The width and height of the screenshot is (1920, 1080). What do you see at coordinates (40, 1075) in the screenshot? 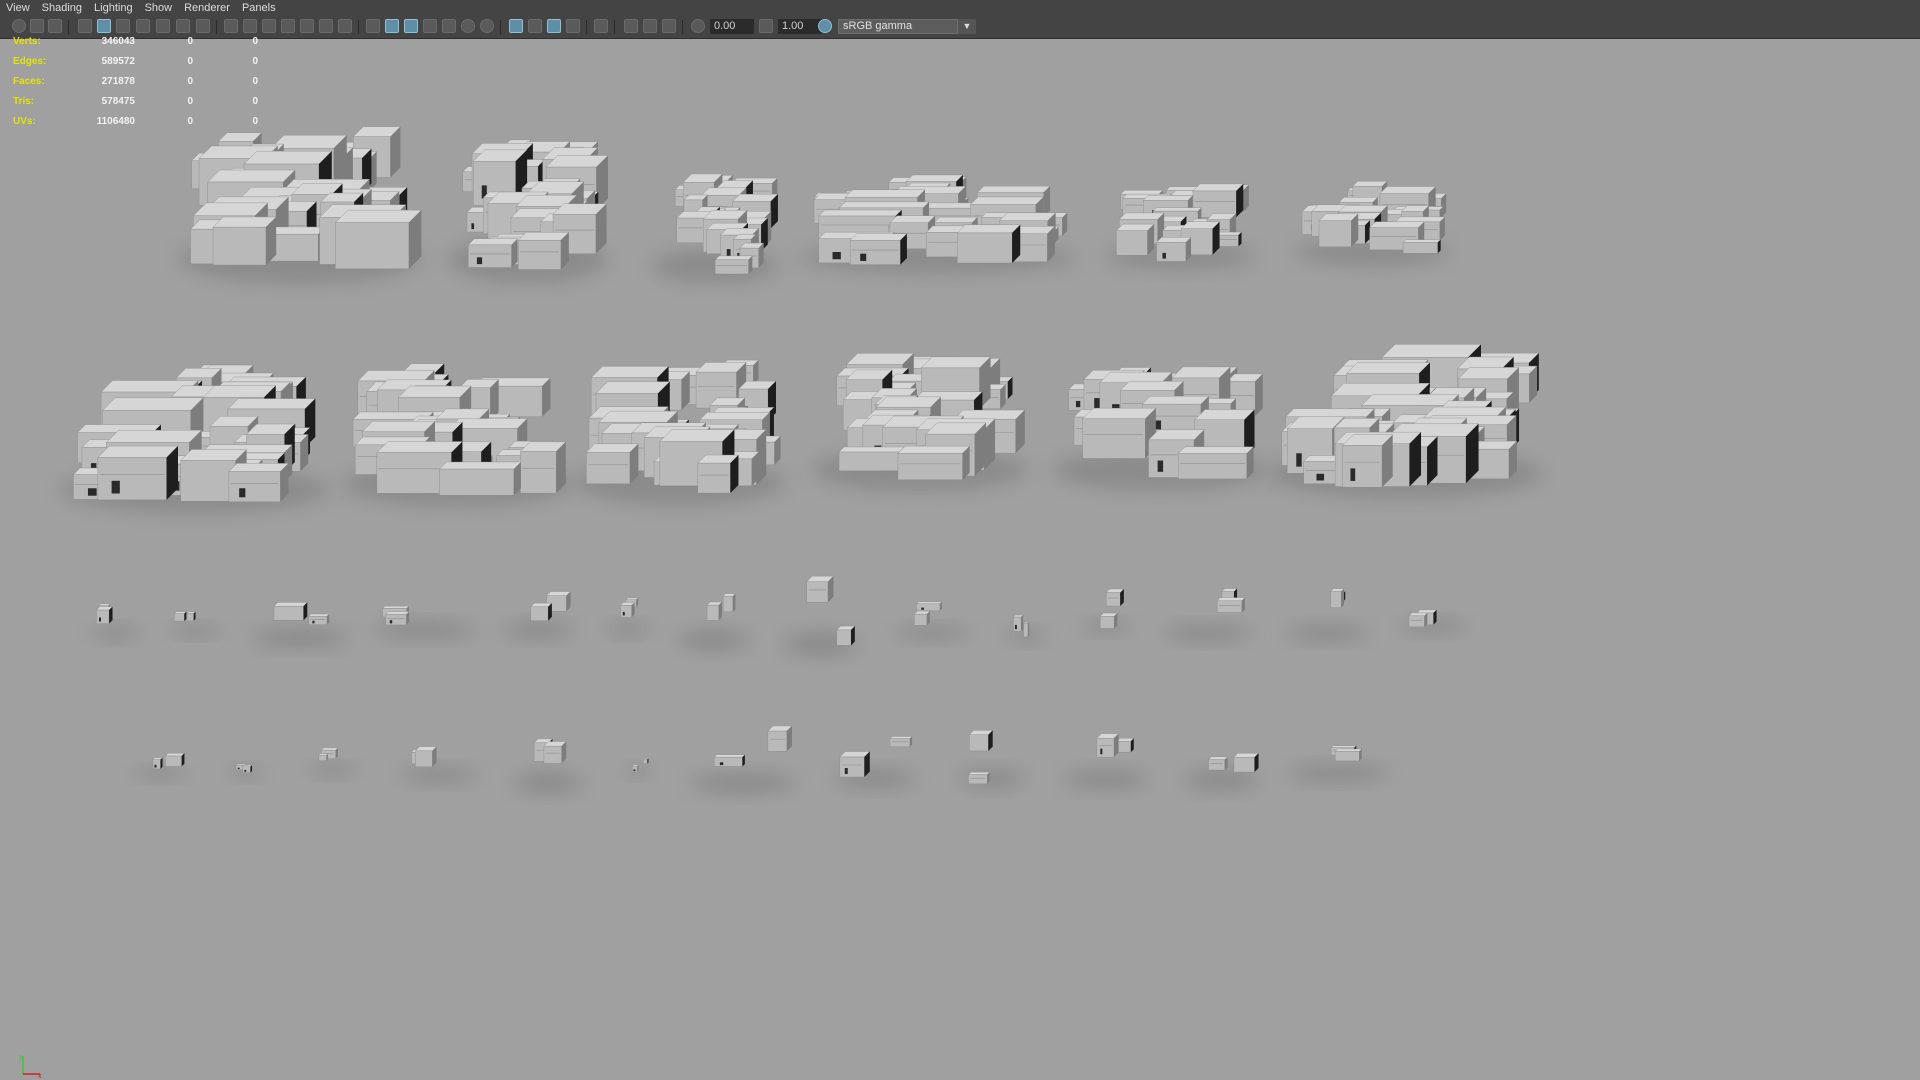
I see `axis-x-label: x` at bounding box center [40, 1075].